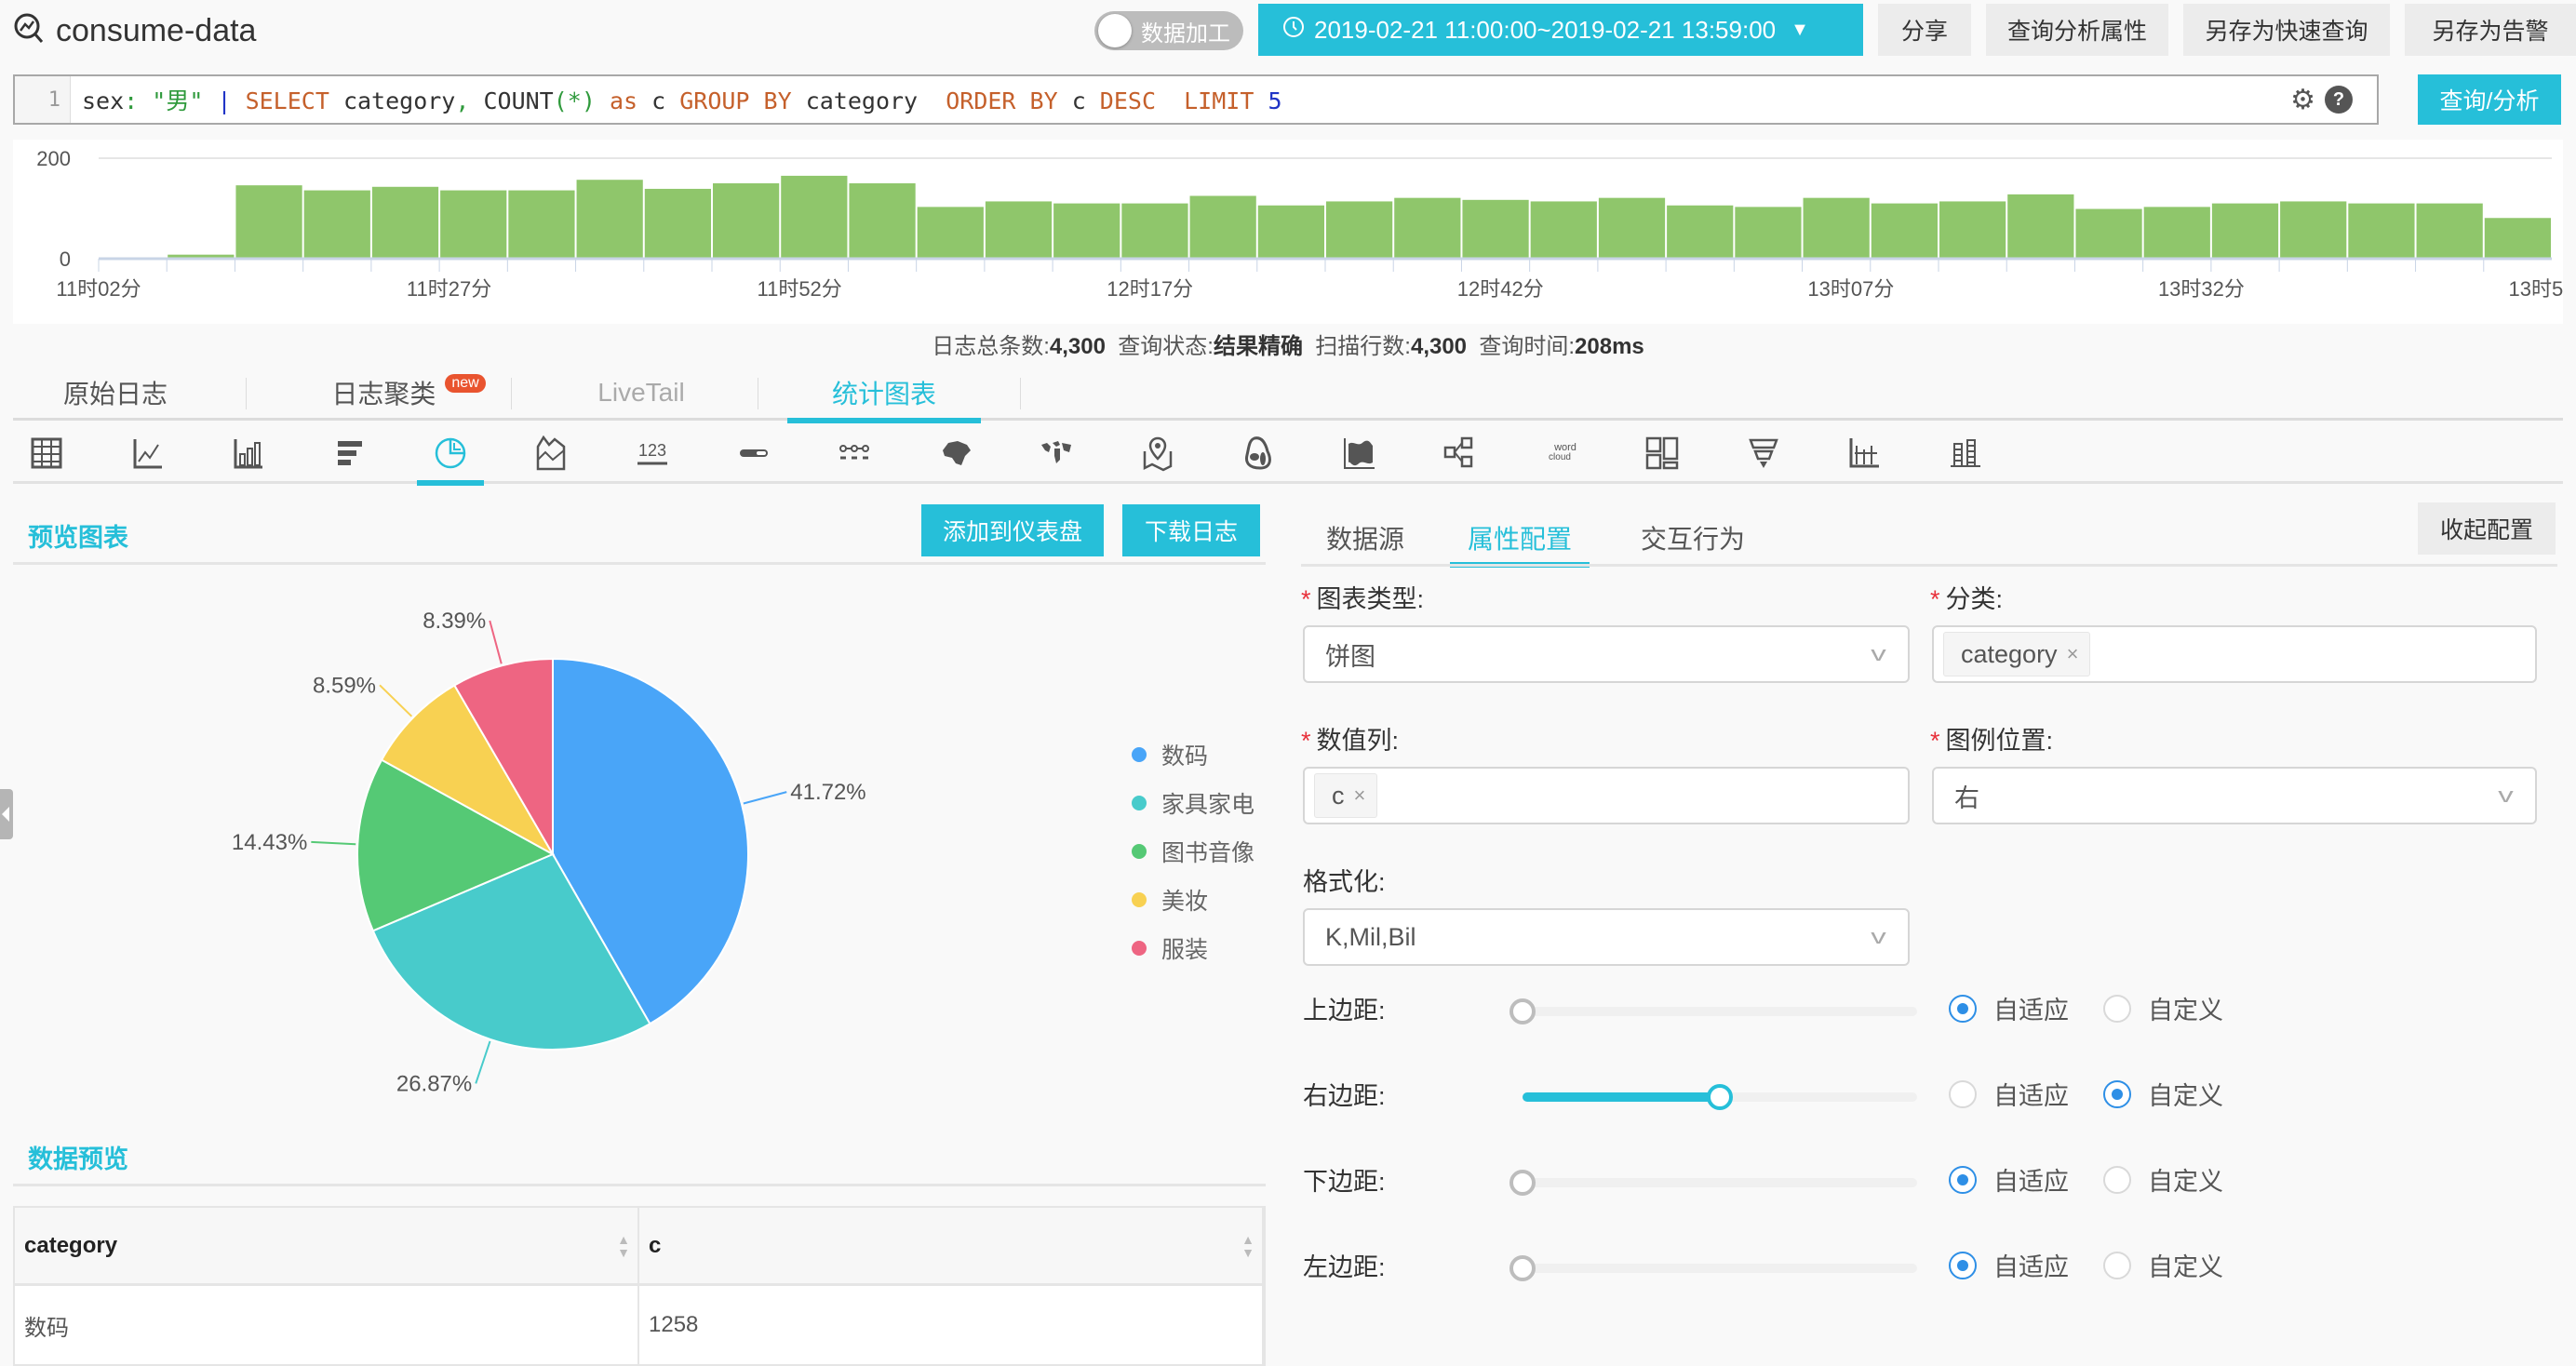 This screenshot has width=2576, height=1366. Describe the element at coordinates (884, 394) in the screenshot. I see `tab-statistics-chart: 统计图表` at that location.